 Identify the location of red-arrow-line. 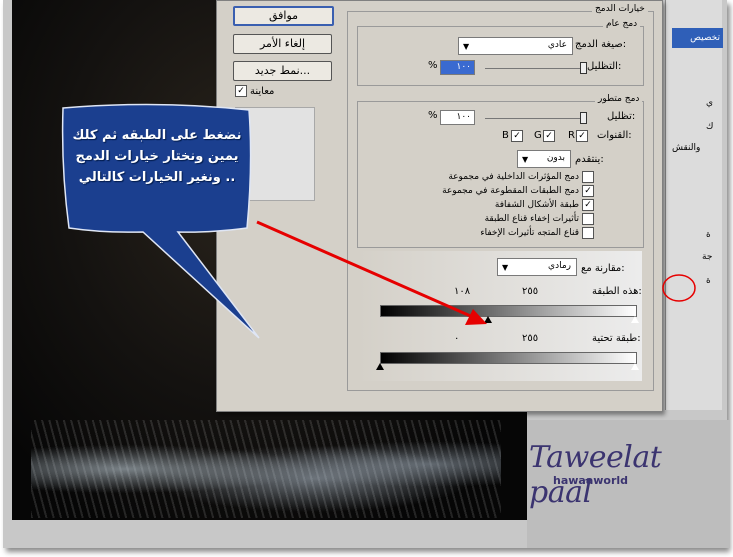
(366, 270).